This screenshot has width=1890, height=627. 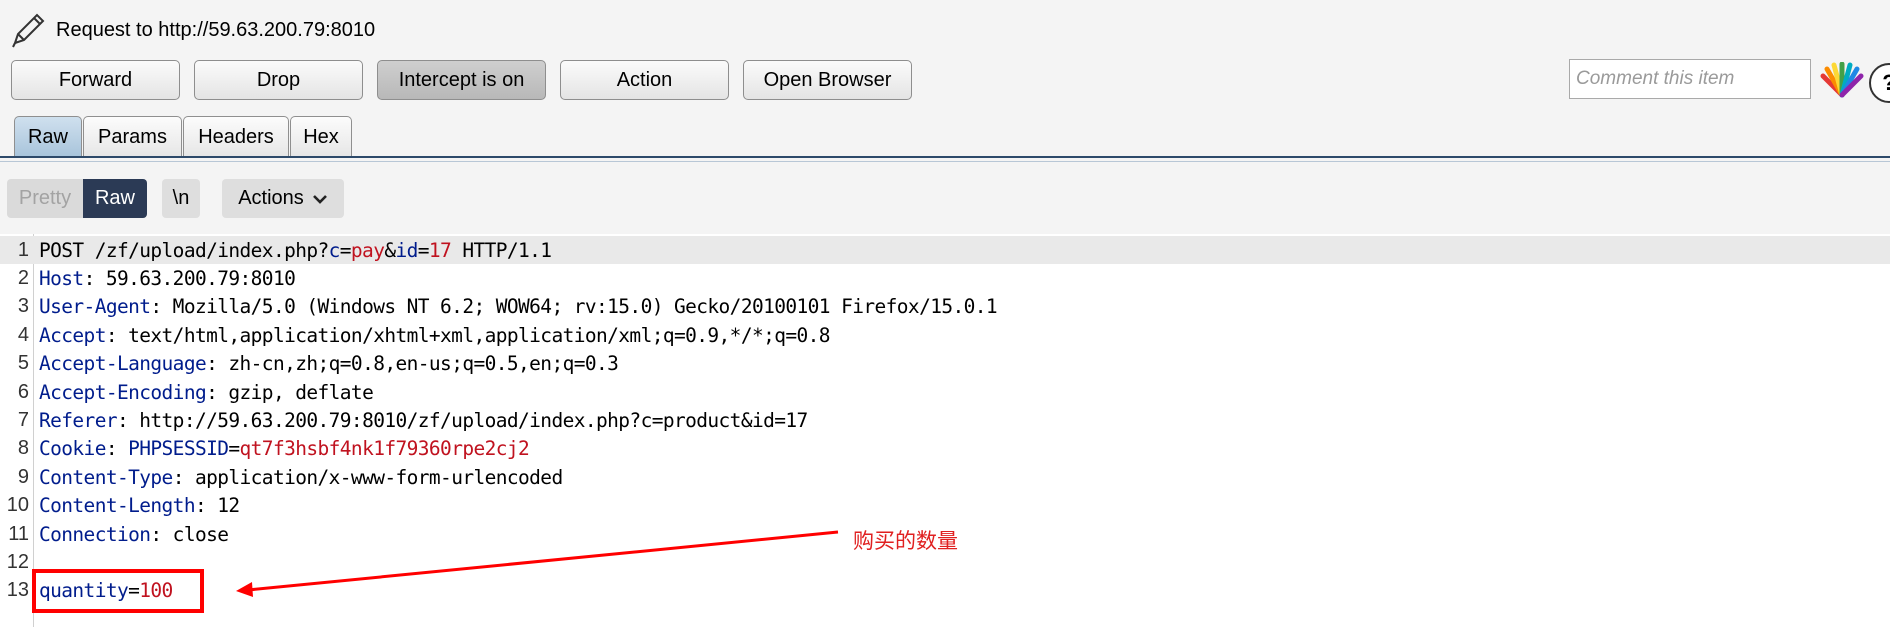 What do you see at coordinates (106, 477) in the screenshot?
I see `token-key: Content-Type` at bounding box center [106, 477].